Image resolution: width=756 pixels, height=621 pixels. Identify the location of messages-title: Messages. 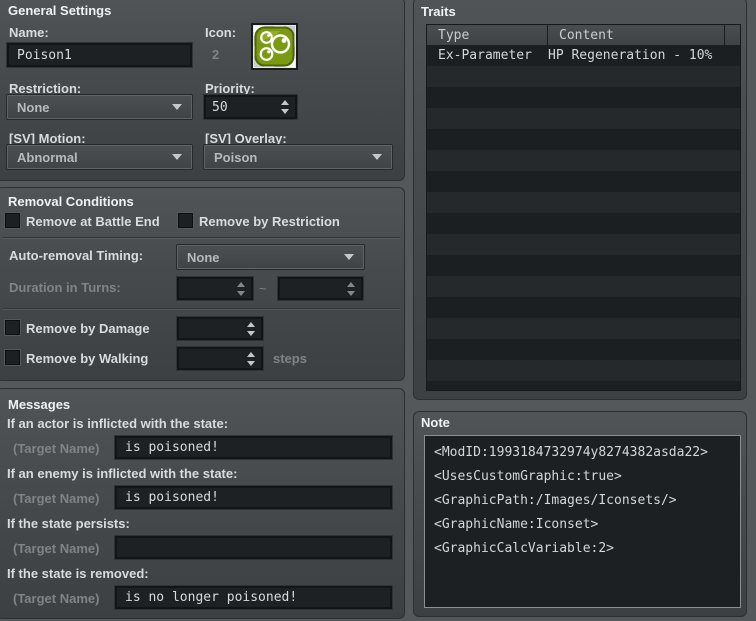
(39, 404).